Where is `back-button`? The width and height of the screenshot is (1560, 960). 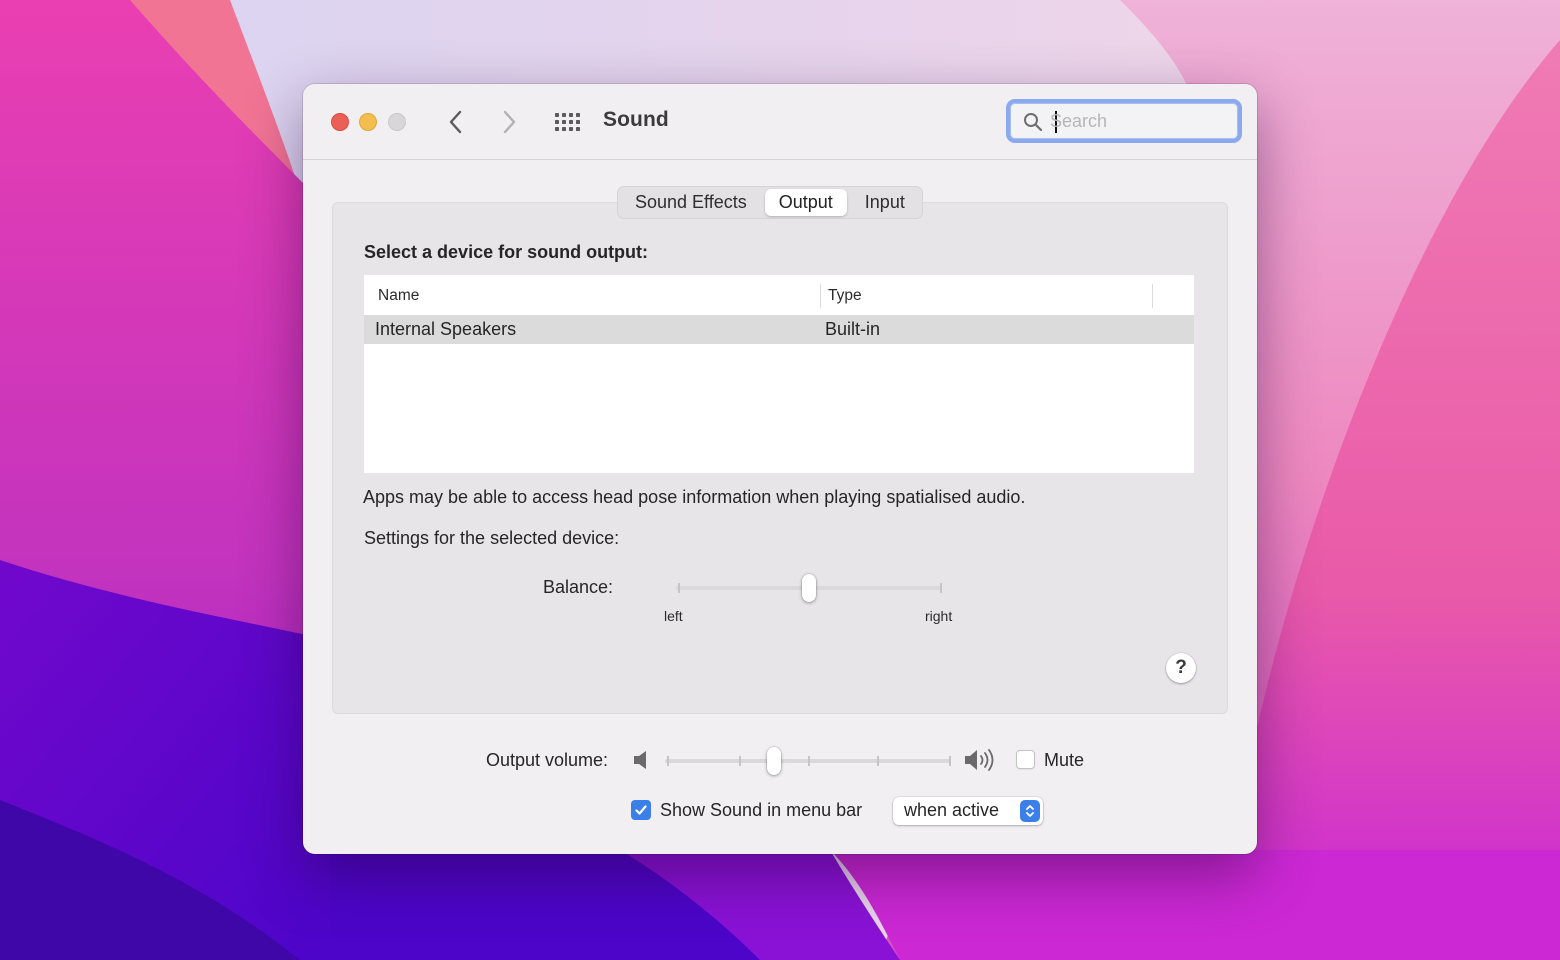 back-button is located at coordinates (456, 122).